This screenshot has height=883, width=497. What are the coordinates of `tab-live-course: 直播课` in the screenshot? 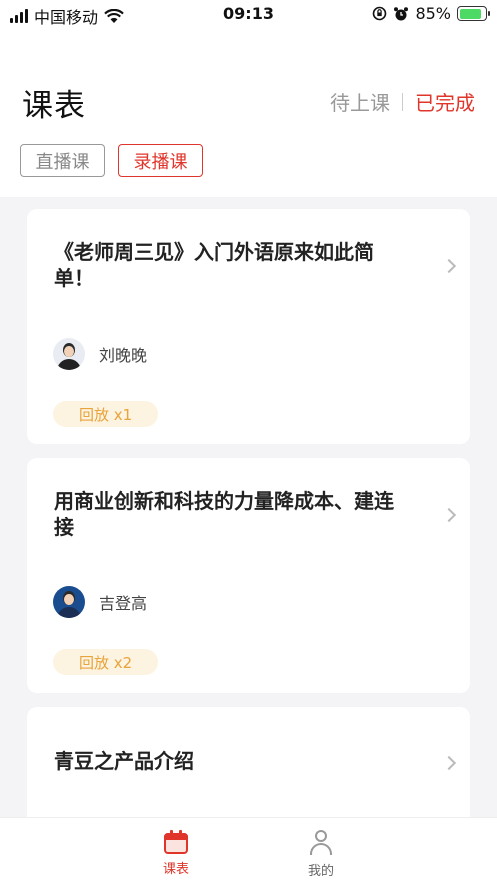 It's located at (62, 160).